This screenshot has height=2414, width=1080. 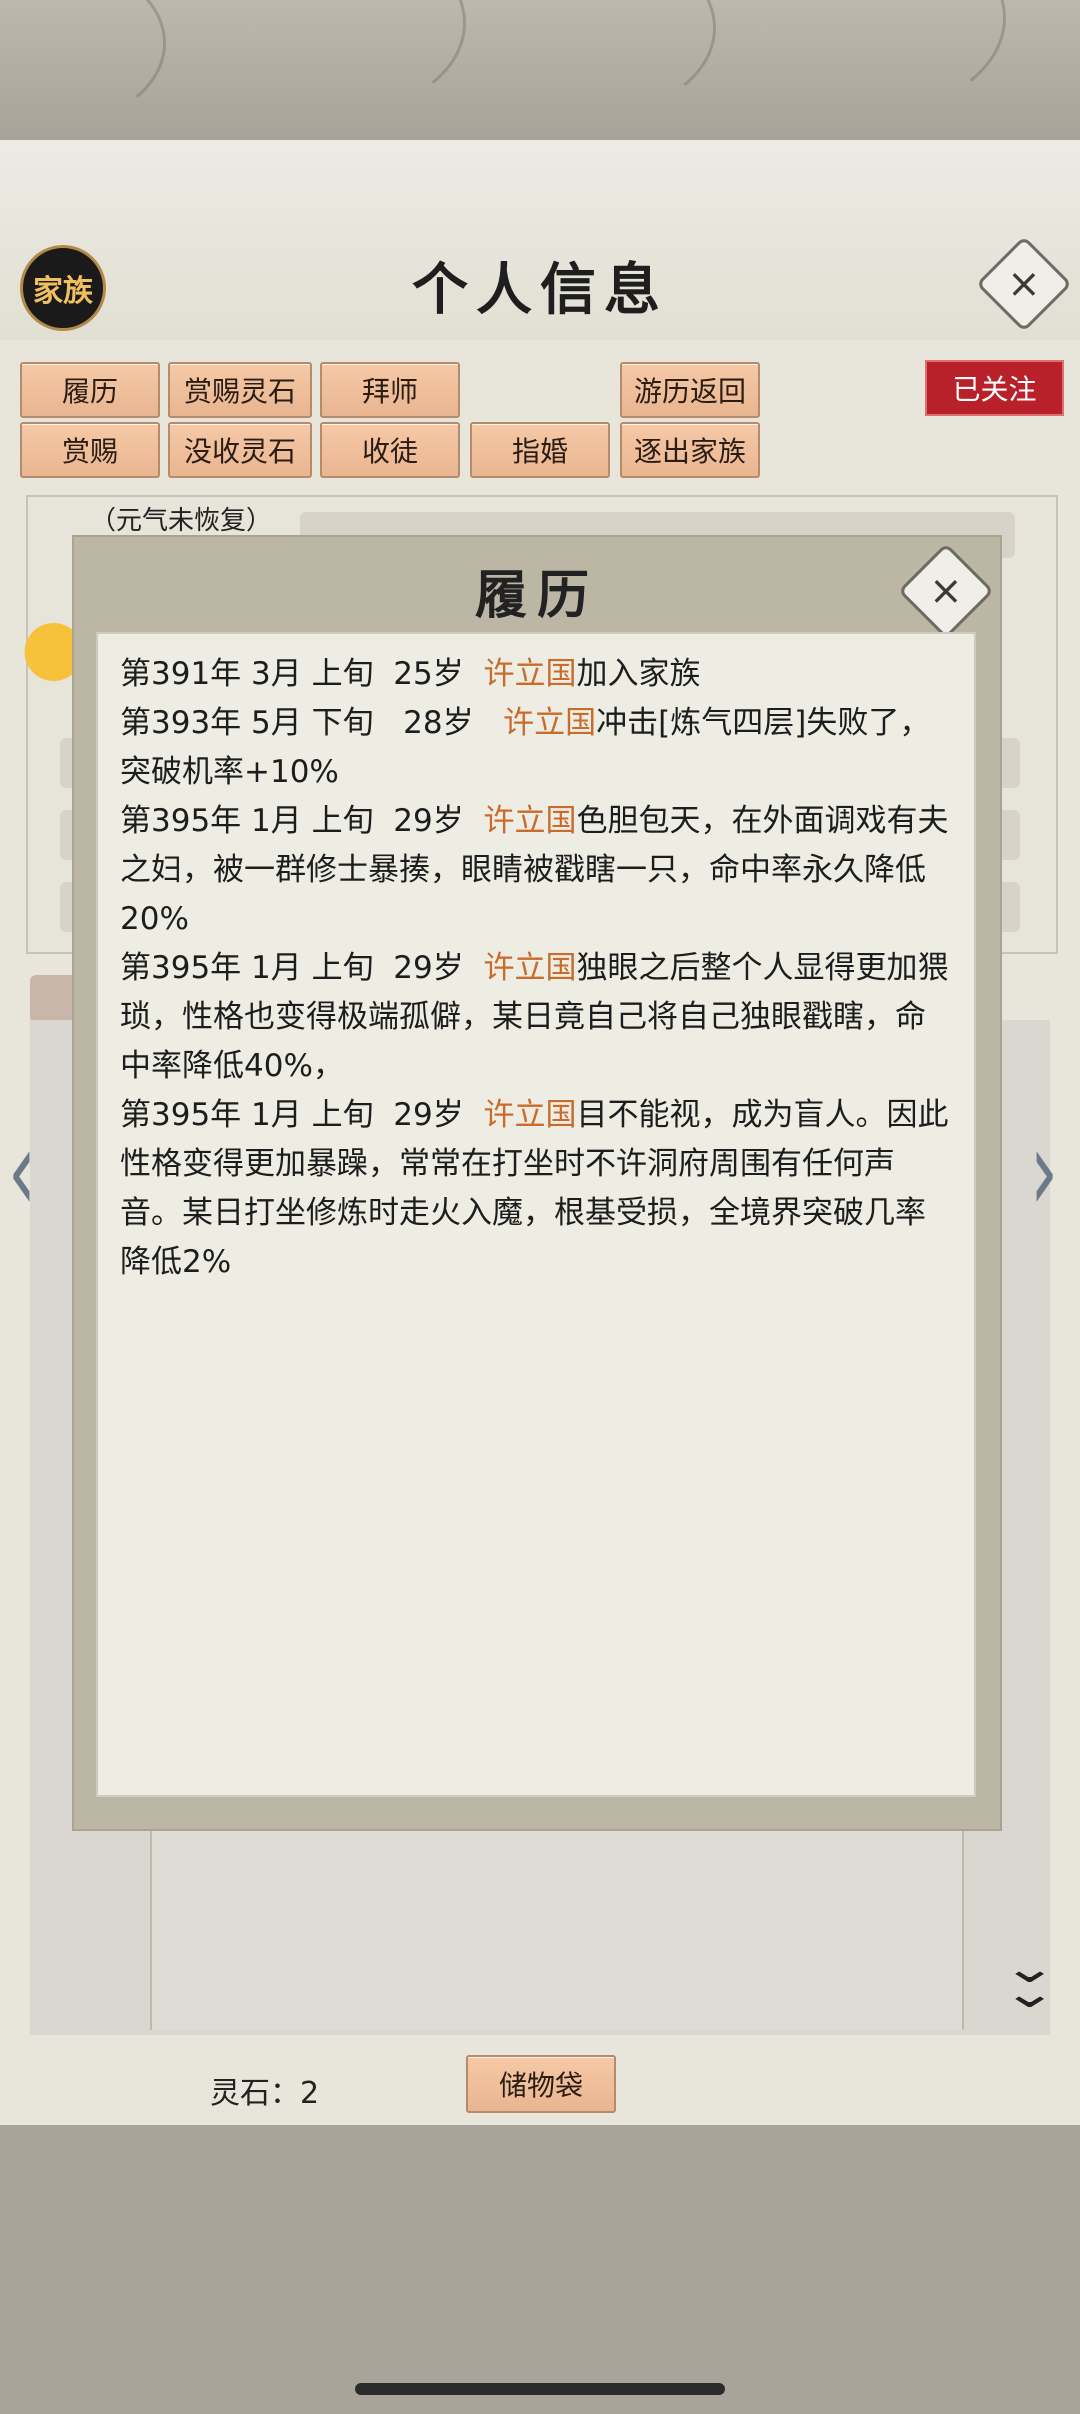 I want to click on reward-stones-button: 赏赐灵石, so click(x=240, y=390).